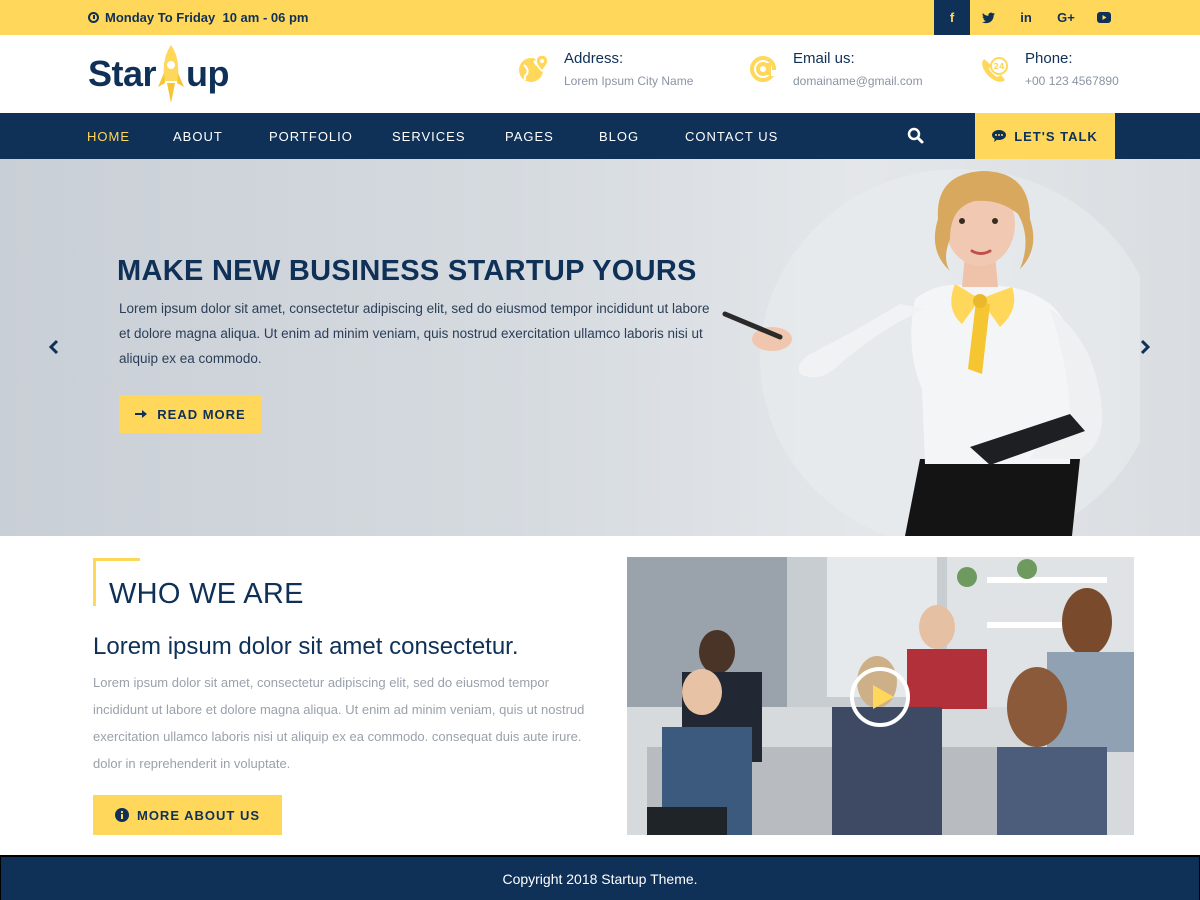  I want to click on who-we-are-title: WHO WE ARE, so click(206, 594).